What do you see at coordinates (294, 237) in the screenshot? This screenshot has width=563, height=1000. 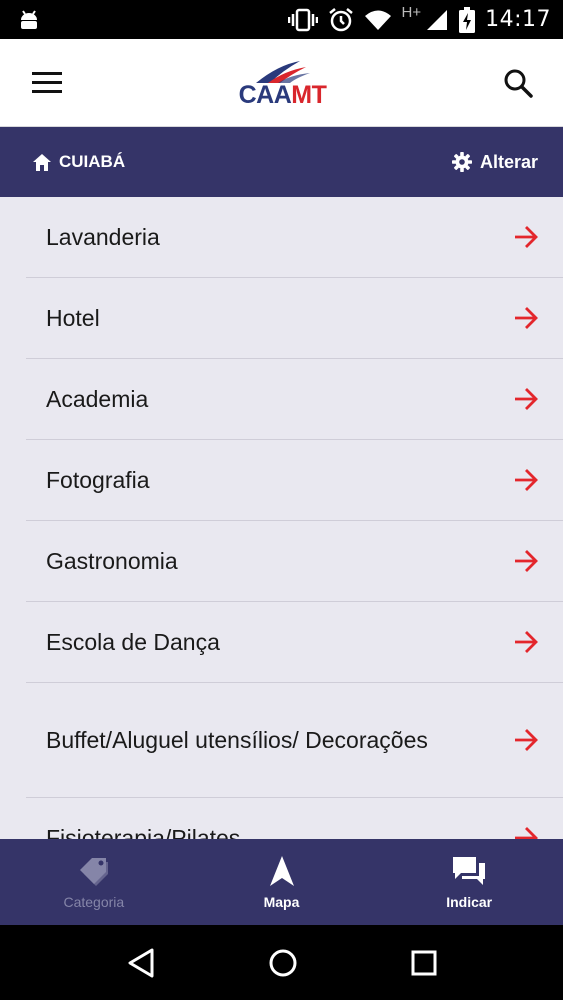 I see `category-item-lavanderia: Lavanderia` at bounding box center [294, 237].